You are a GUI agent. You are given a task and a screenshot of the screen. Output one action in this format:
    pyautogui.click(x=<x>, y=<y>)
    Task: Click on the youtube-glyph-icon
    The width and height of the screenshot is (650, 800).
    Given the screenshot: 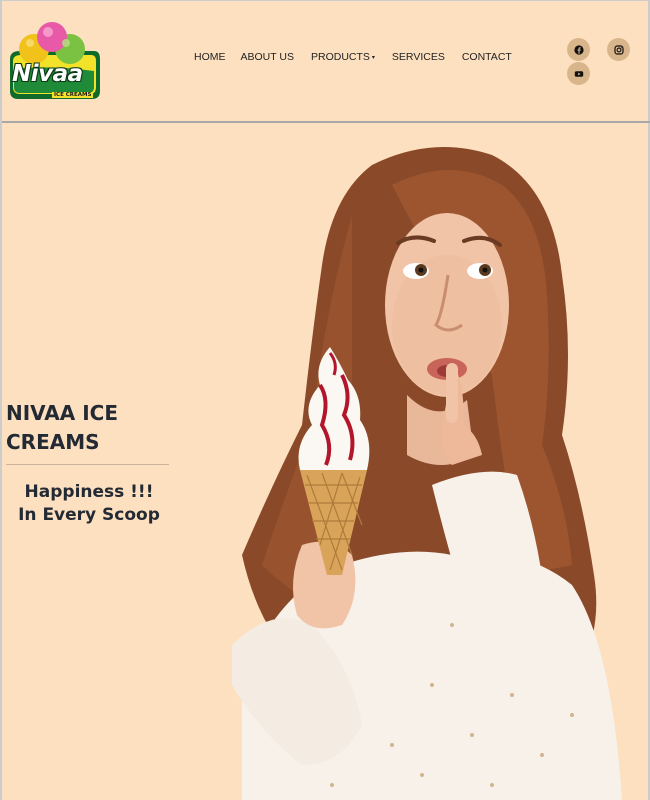 What is the action you would take?
    pyautogui.click(x=578, y=73)
    